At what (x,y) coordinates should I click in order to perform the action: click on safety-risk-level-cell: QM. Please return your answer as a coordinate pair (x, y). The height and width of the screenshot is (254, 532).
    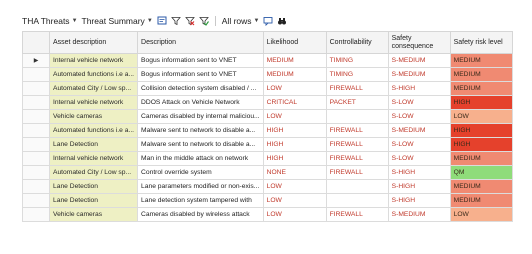
    Looking at the image, I should click on (481, 172).